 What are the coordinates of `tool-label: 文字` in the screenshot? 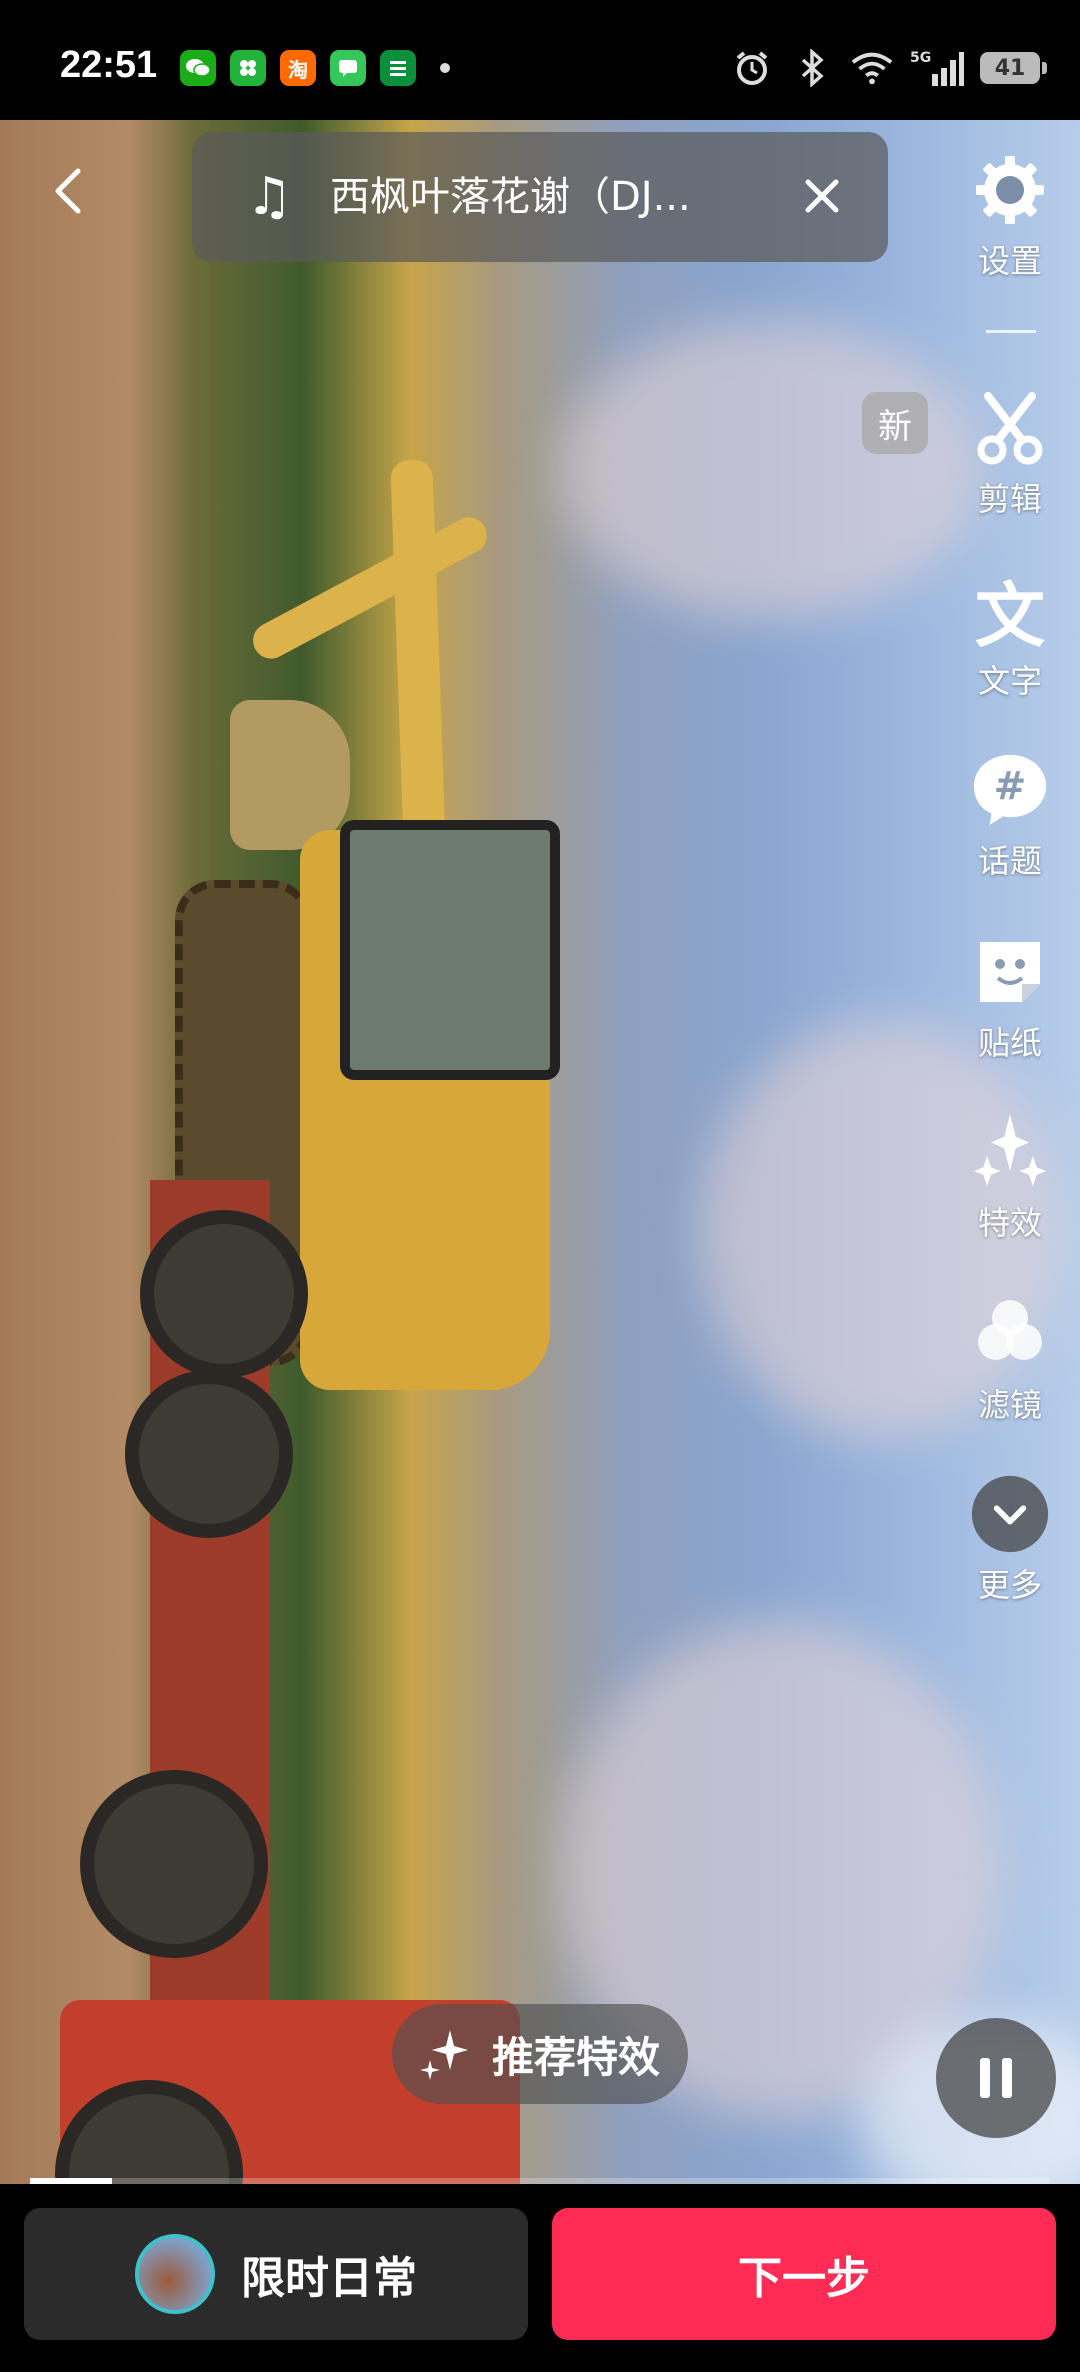 It's located at (1009, 681).